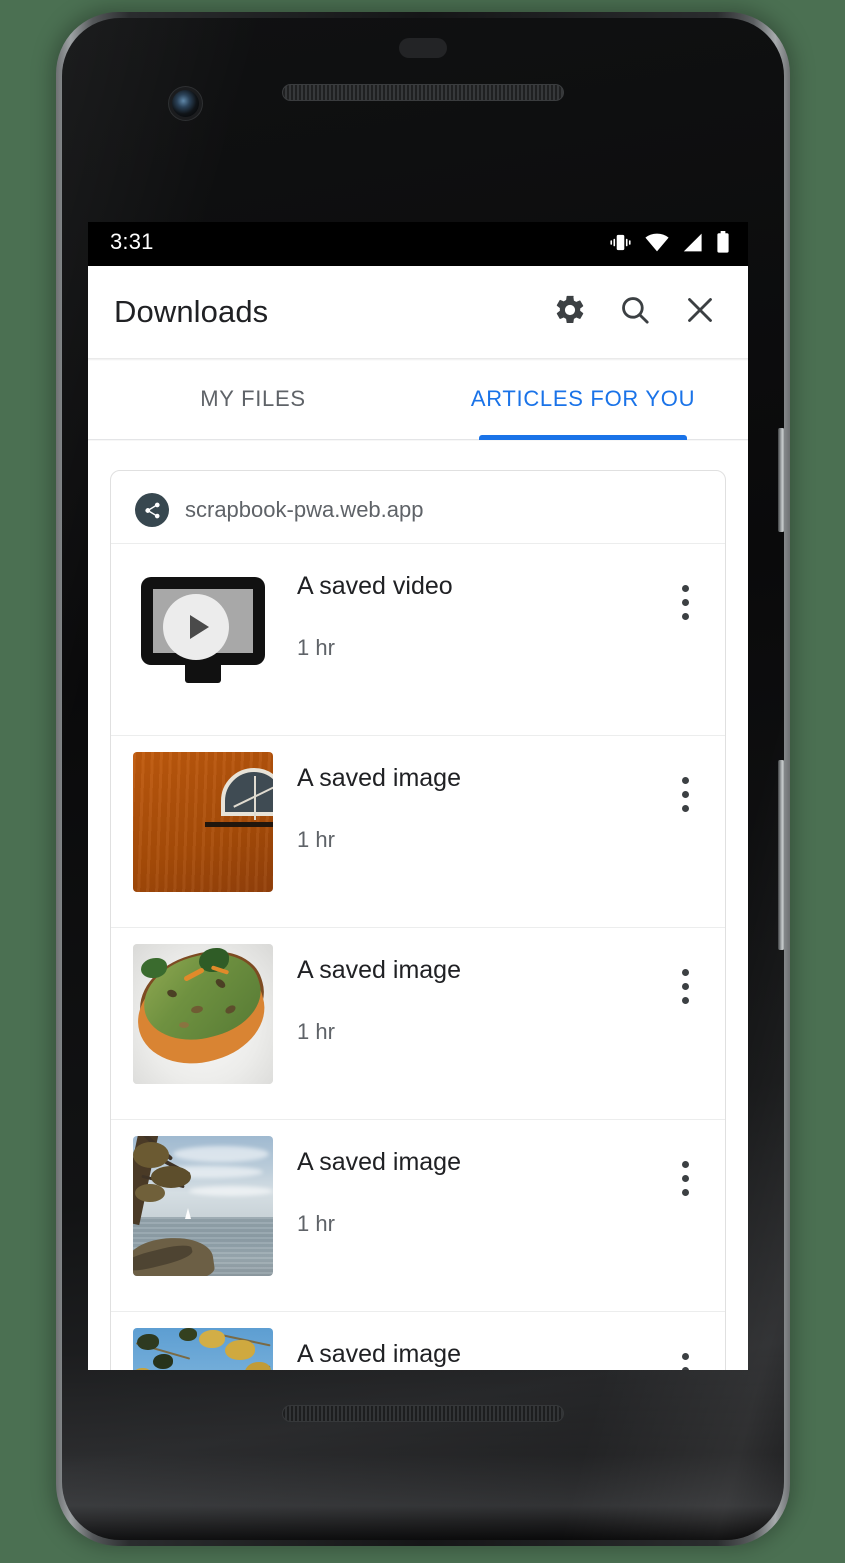  I want to click on volume-rocker-button, so click(781, 855).